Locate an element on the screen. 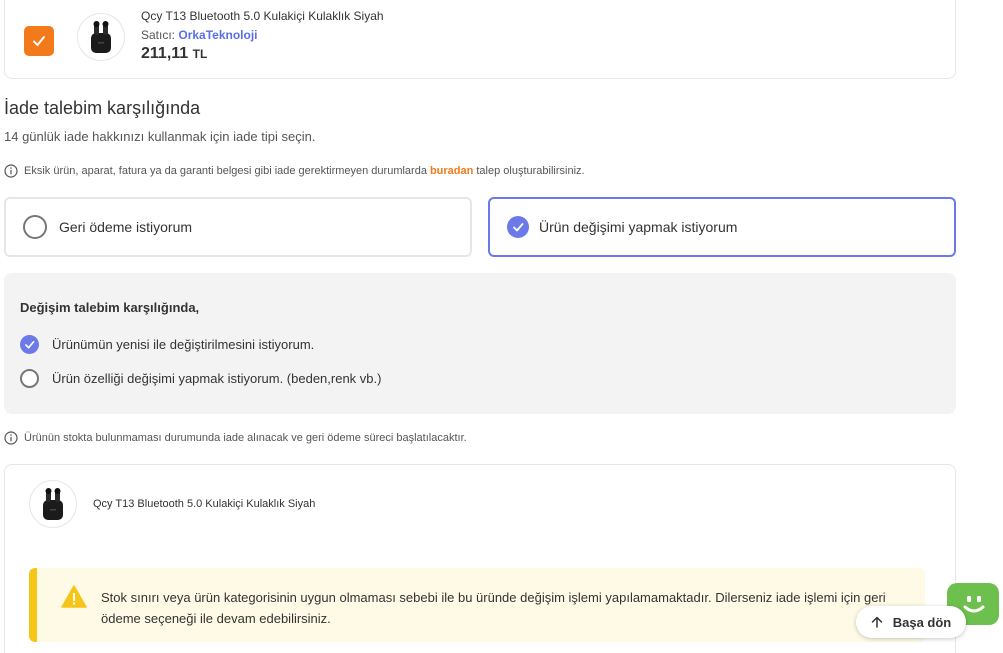 Image resolution: width=1003 pixels, height=653 pixels. info-note-text-after: talep oluşturabilirsiniz. is located at coordinates (530, 171).